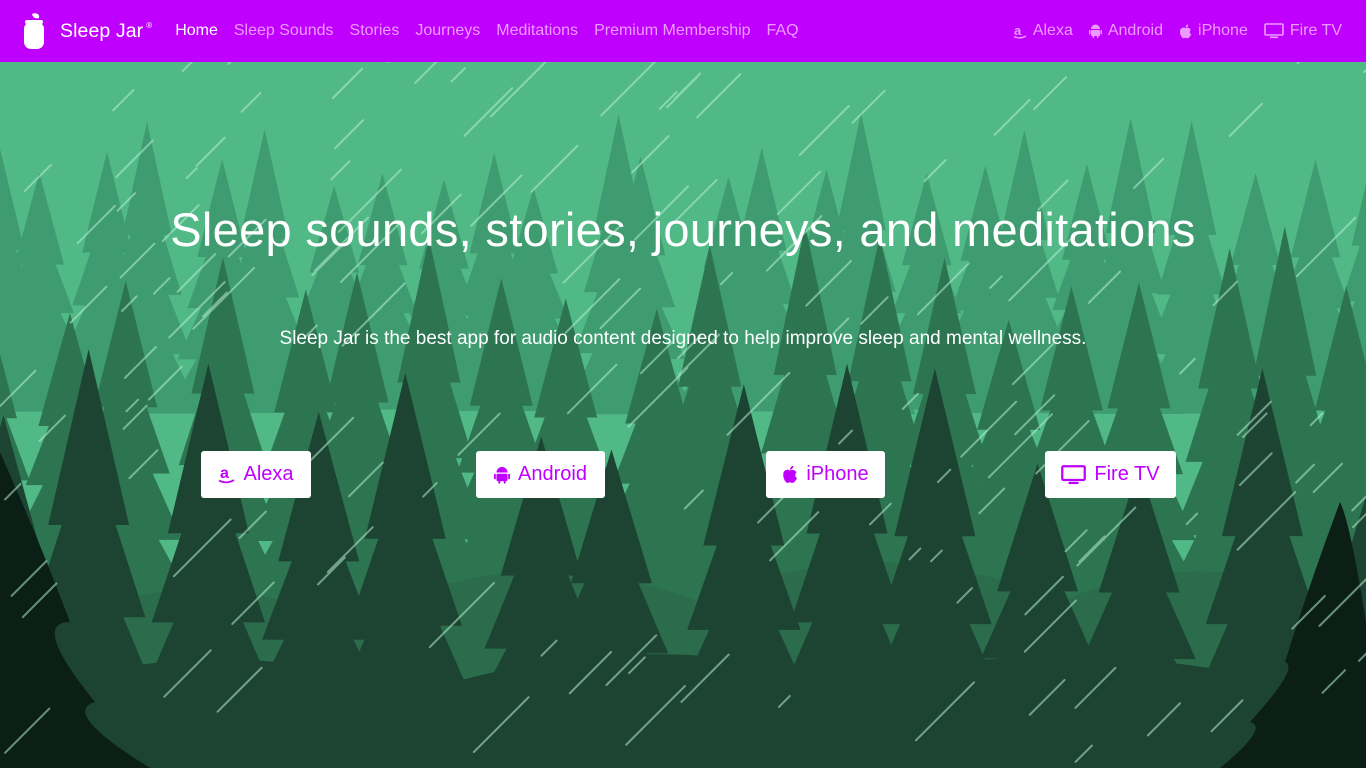 The image size is (1366, 768). I want to click on nav-platform-alexa-label: Alexa, so click(1052, 30).